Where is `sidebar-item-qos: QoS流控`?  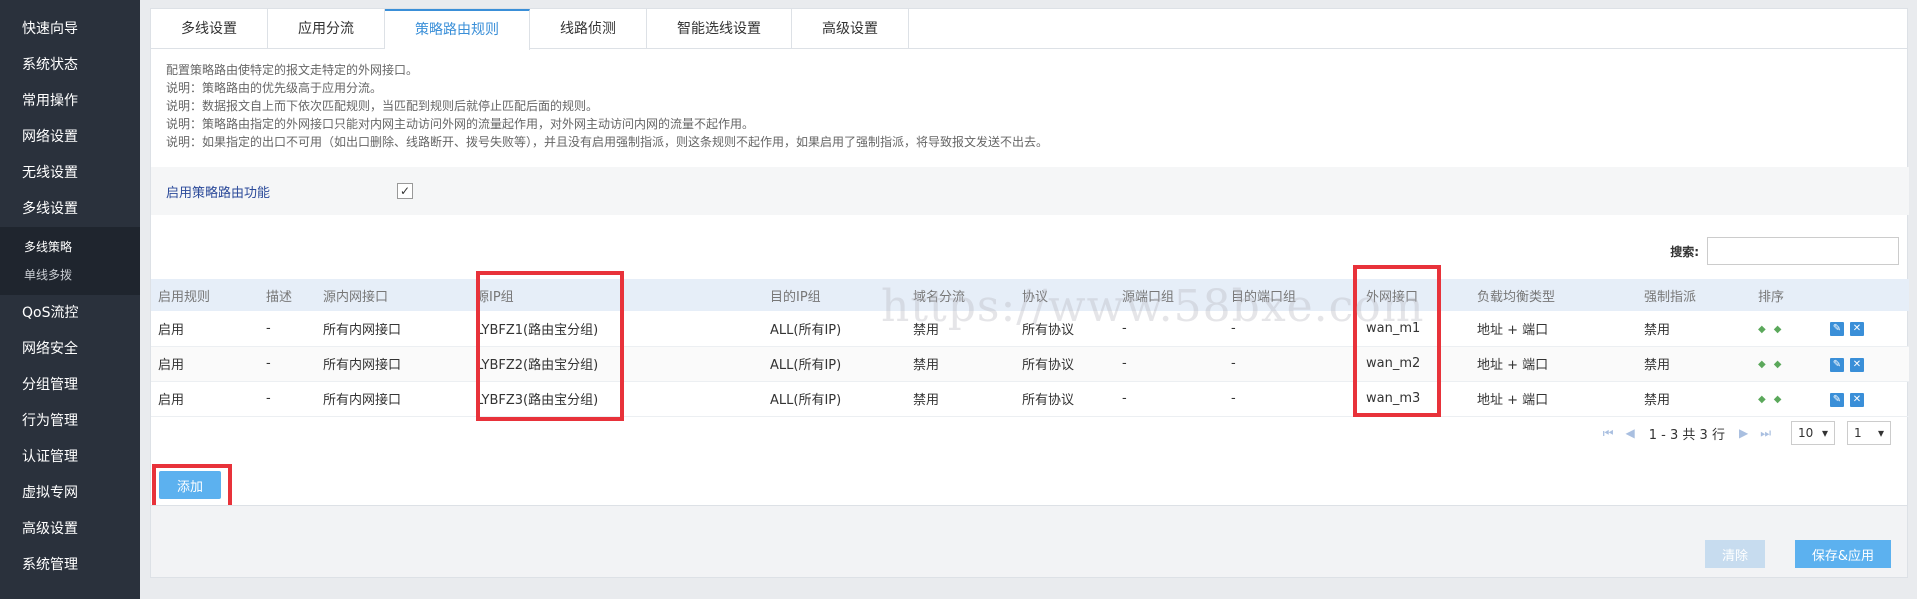
sidebar-item-qos: QoS流控 is located at coordinates (70, 313).